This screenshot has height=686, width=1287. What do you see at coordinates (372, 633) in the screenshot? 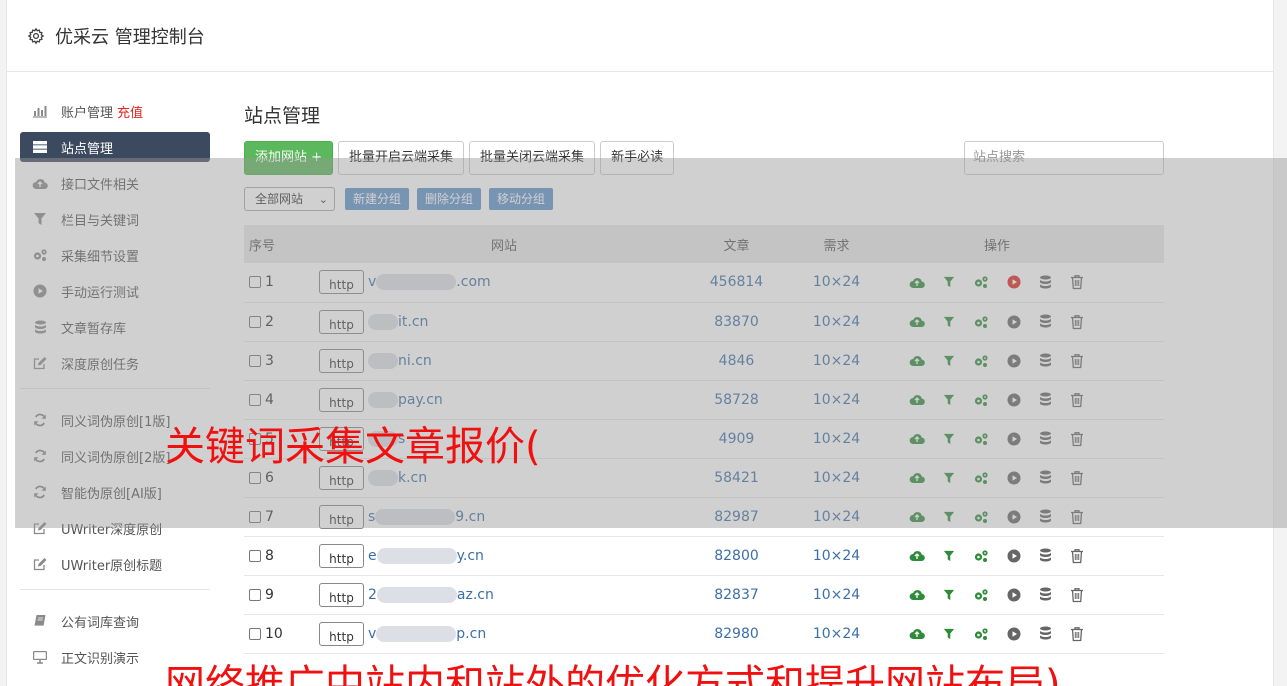
I see `site-prefix: v` at bounding box center [372, 633].